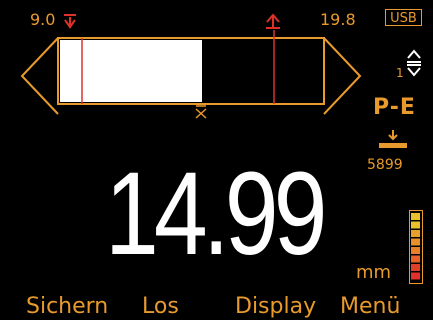  What do you see at coordinates (70, 21) in the screenshot?
I see `lower-limit-icon` at bounding box center [70, 21].